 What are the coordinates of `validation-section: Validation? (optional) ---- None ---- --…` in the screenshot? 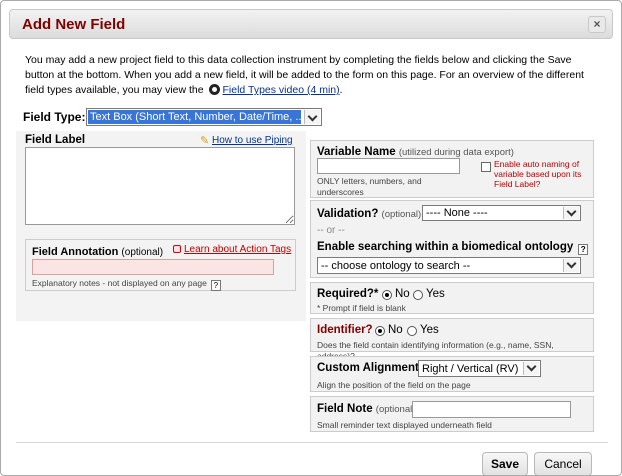 It's located at (452, 239).